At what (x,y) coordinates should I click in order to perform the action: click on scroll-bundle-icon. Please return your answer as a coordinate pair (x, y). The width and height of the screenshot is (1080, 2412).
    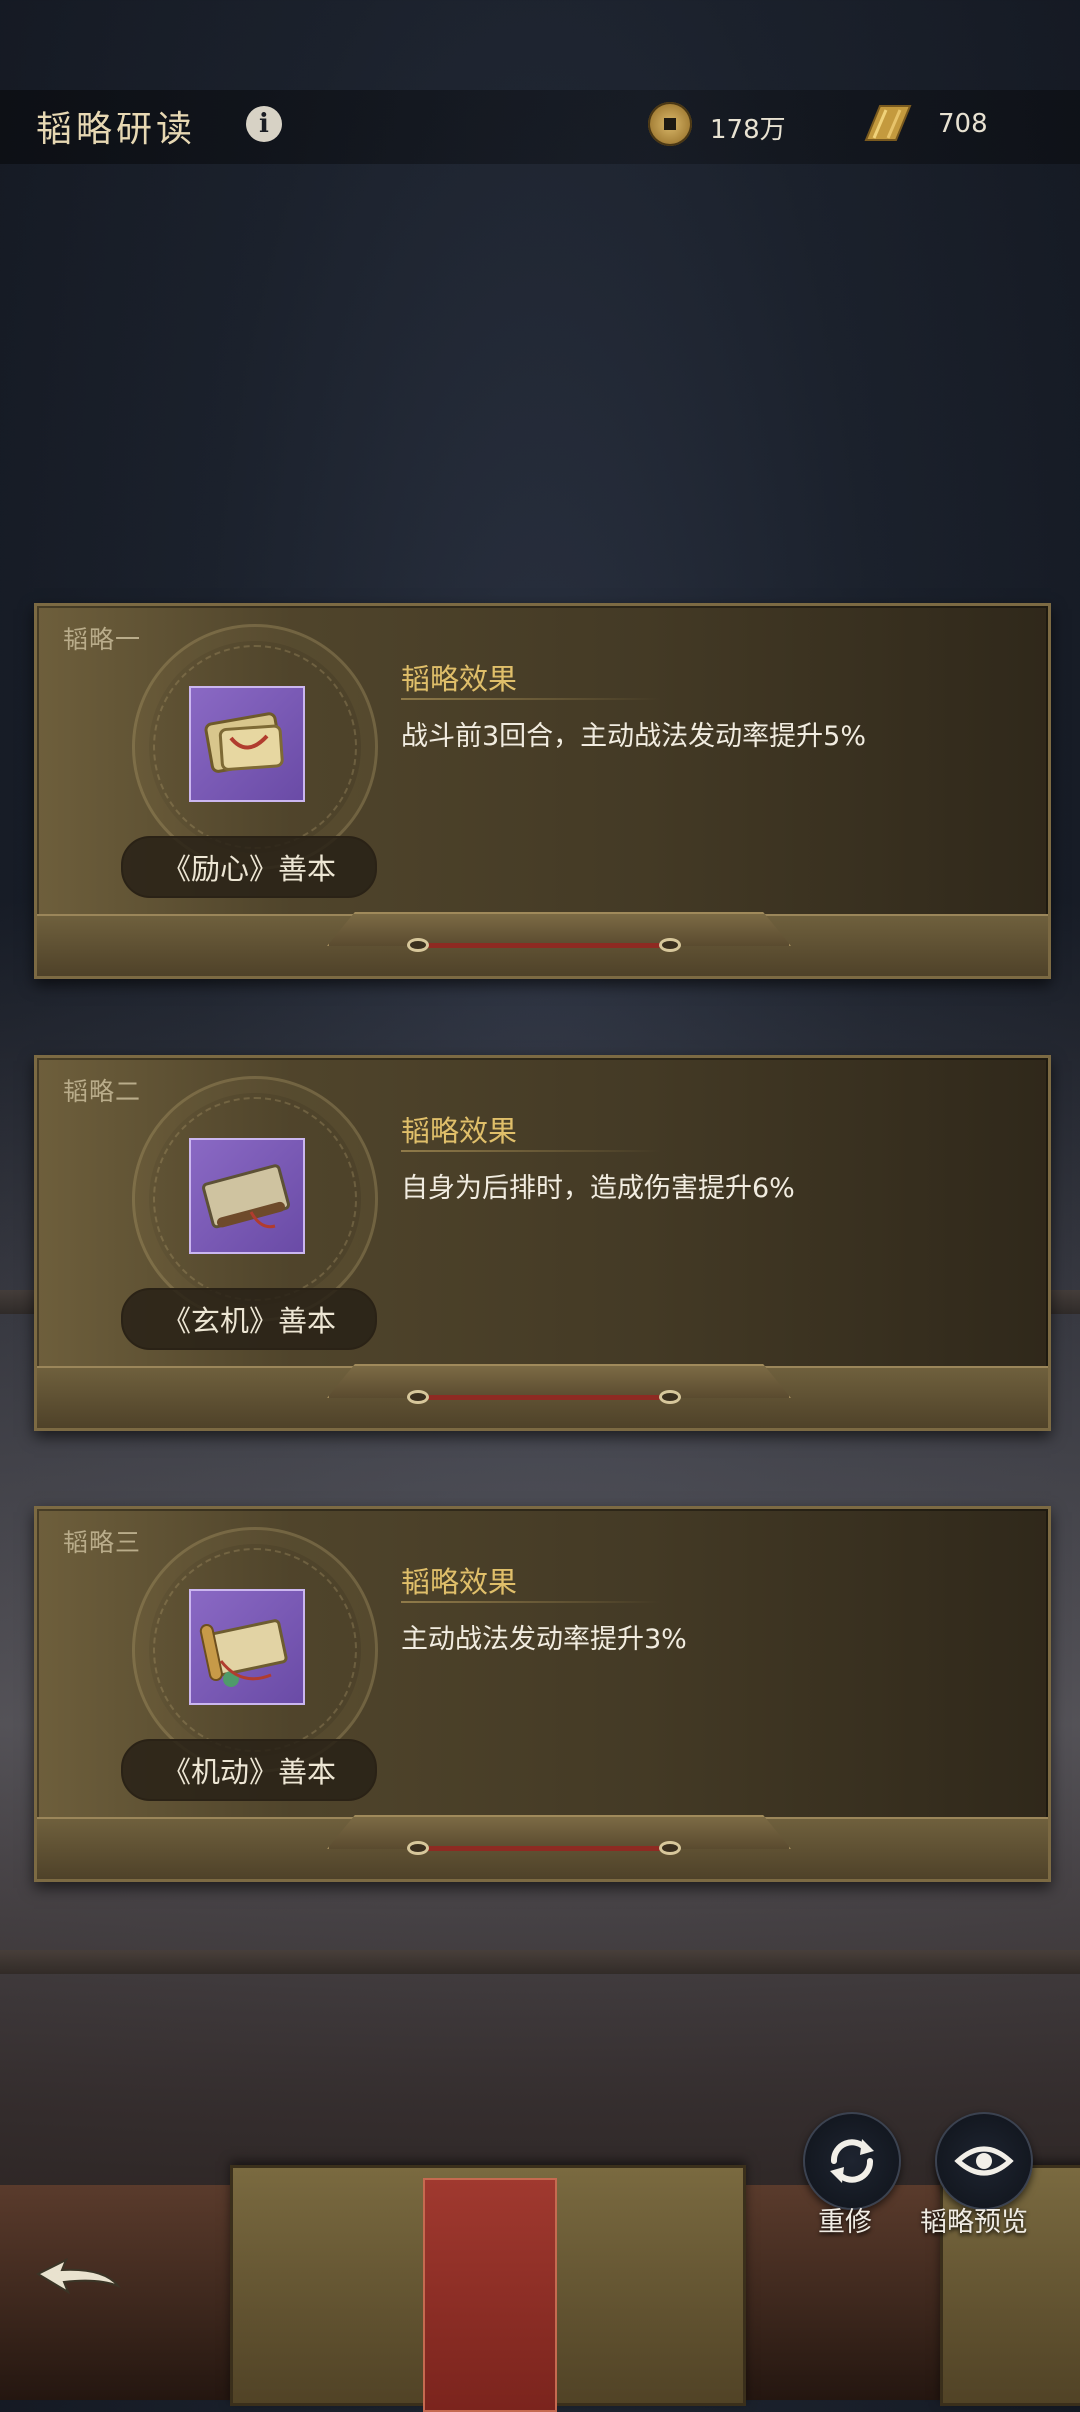
    Looking at the image, I should click on (244, 742).